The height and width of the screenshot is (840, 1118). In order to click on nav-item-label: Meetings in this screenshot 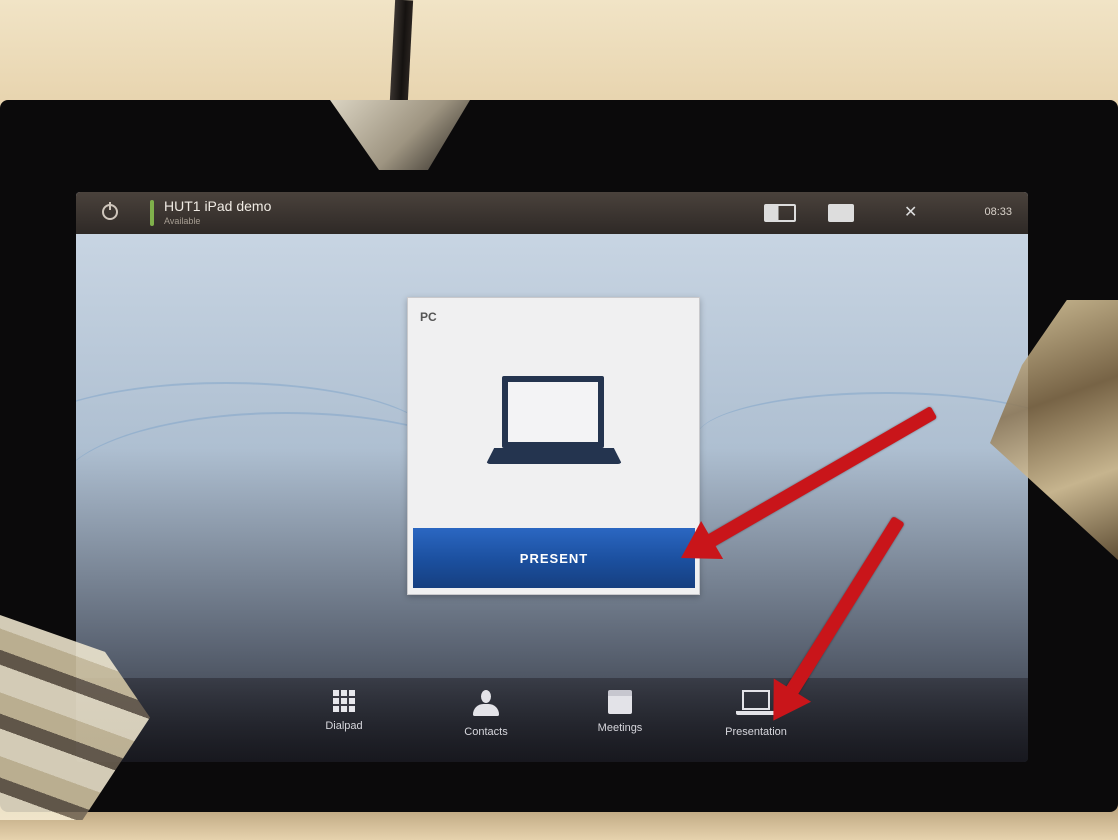, I will do `click(620, 728)`.